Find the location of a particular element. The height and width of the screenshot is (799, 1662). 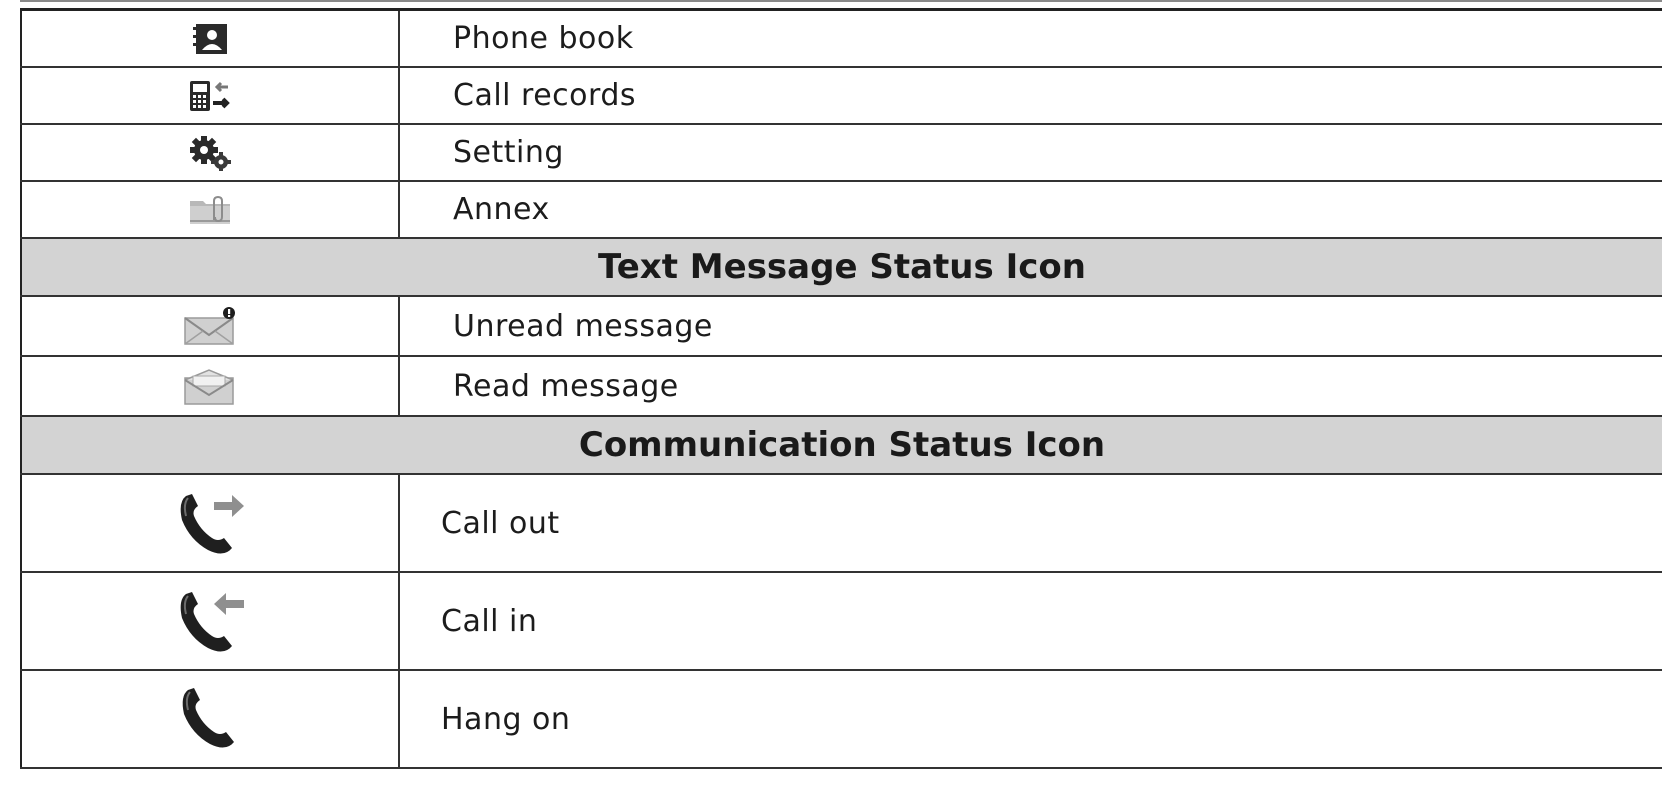

icon-row-setting: Setting is located at coordinates (841, 153).